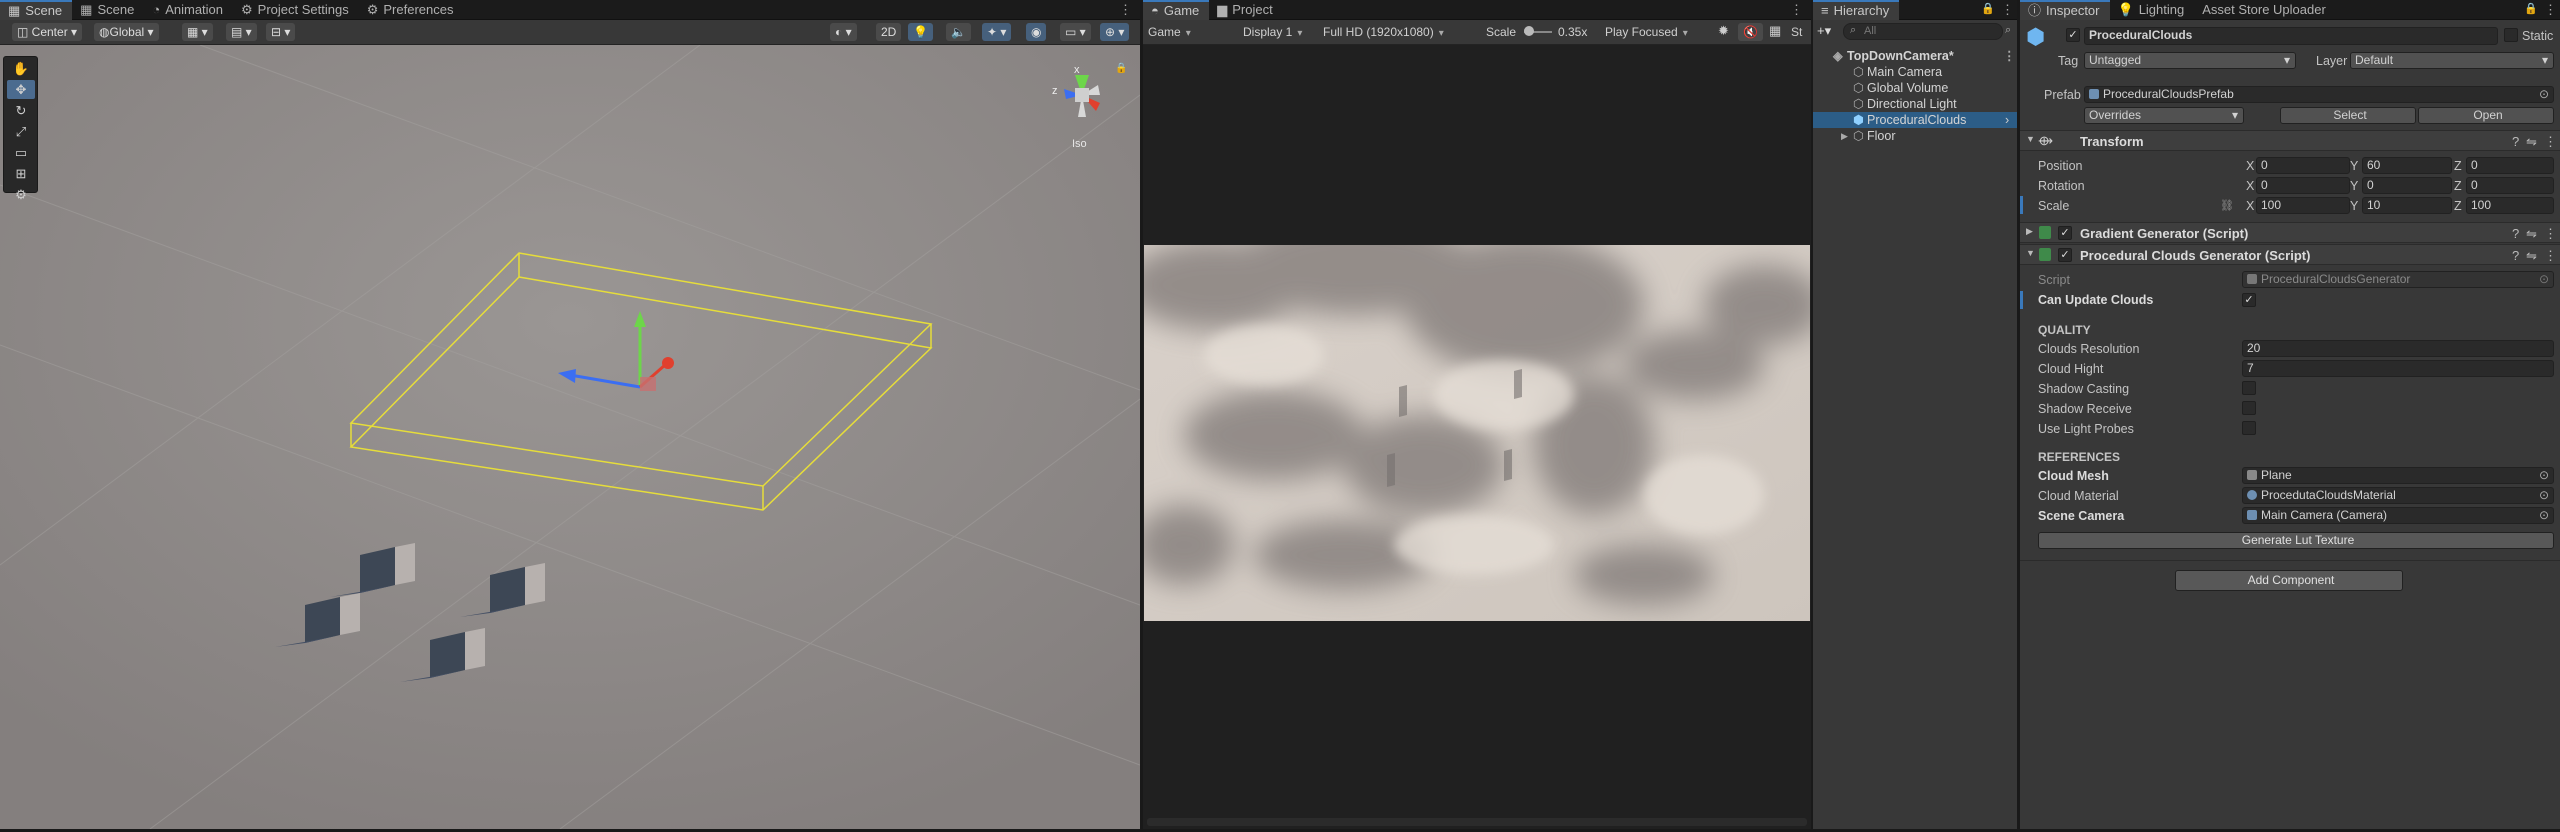 This screenshot has width=2560, height=832. I want to click on hierarchy-item: ⬡ Main Camera, so click(1915, 72).